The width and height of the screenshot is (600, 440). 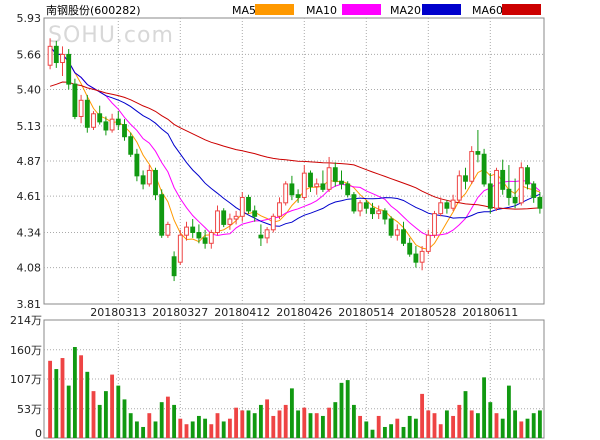 I want to click on price-y-tick-label: 4.87, so click(x=29, y=161).